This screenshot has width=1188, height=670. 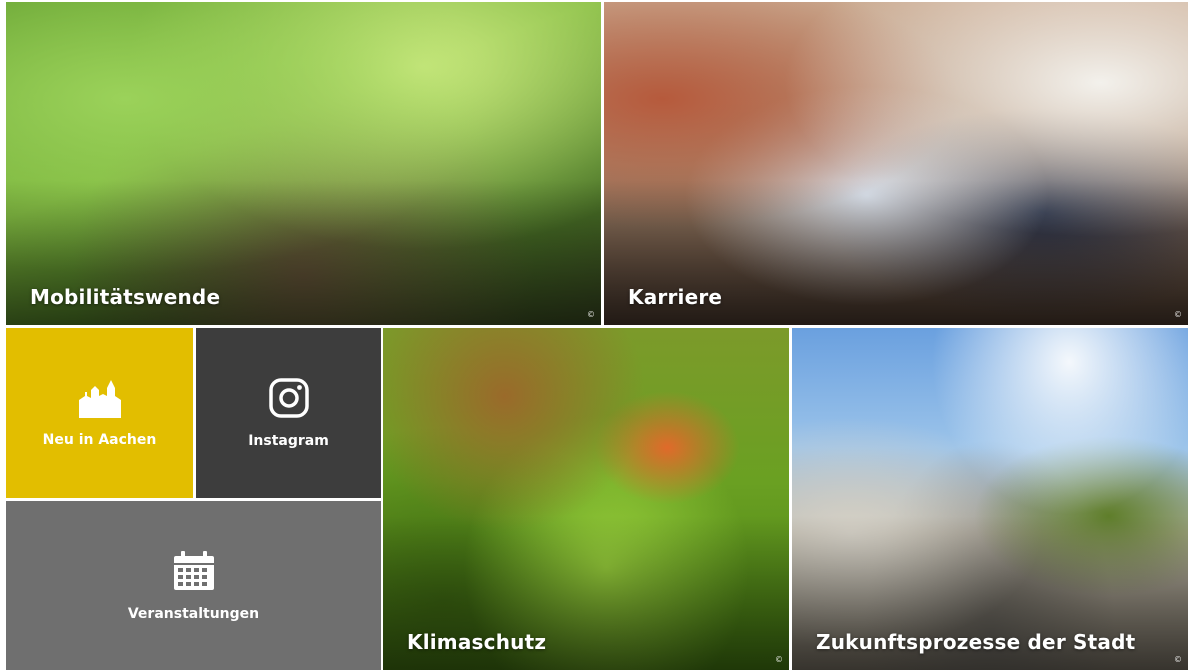 What do you see at coordinates (193, 613) in the screenshot?
I see `tile-label: Veranstaltungen` at bounding box center [193, 613].